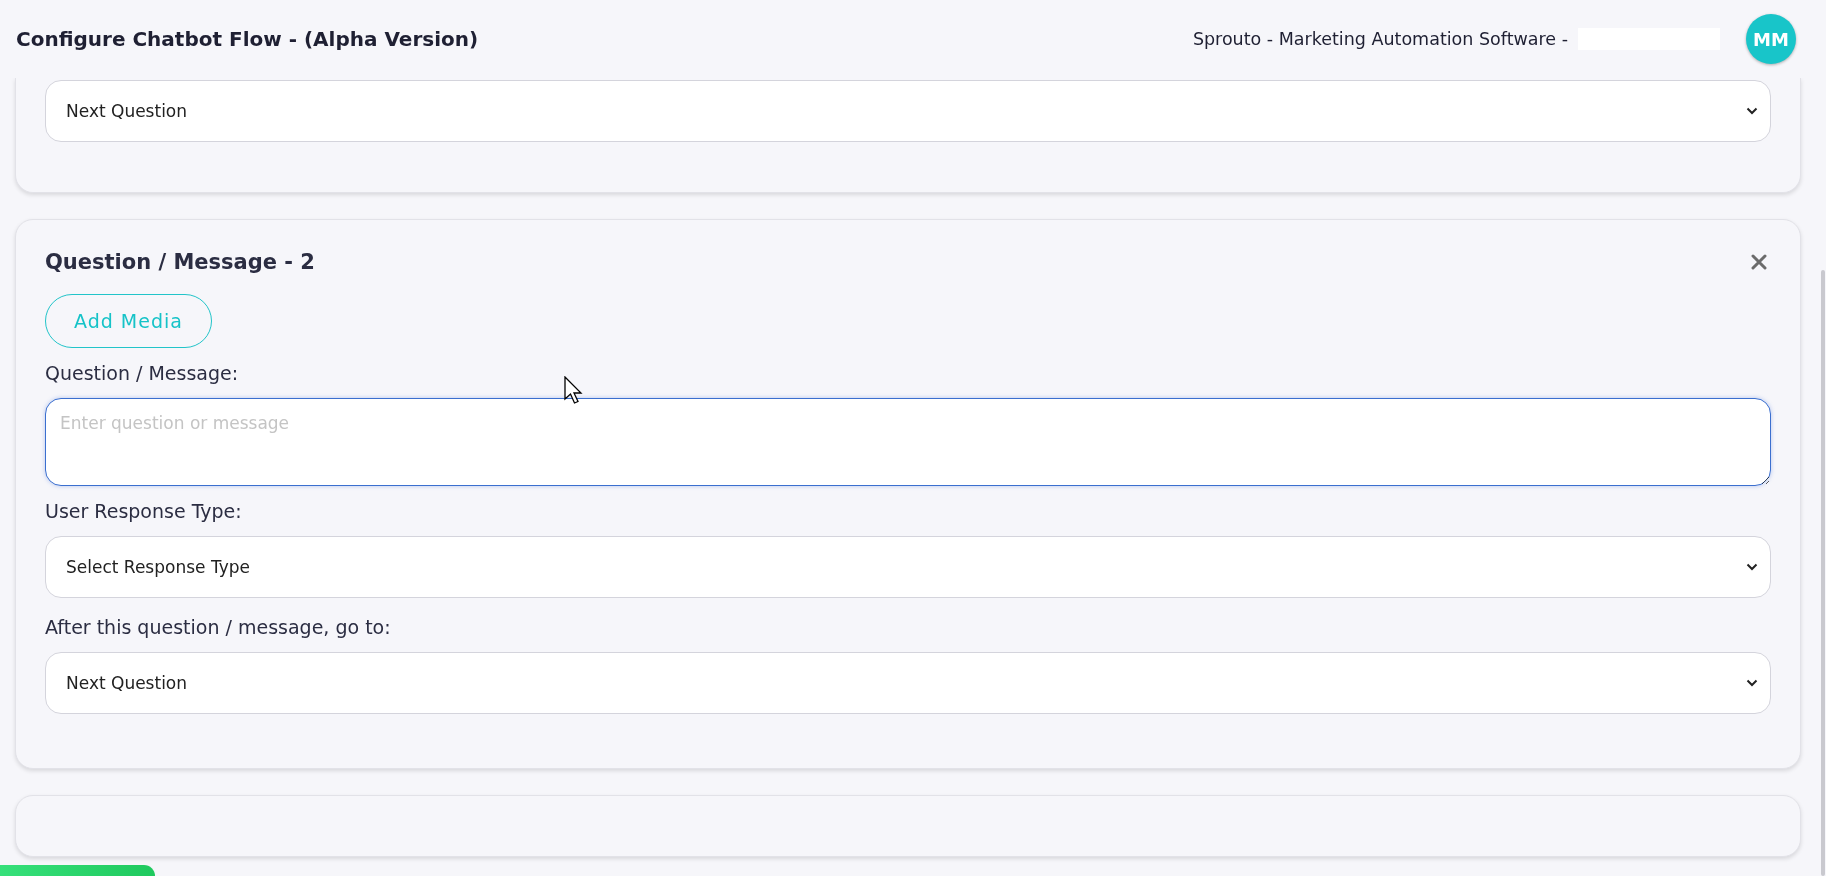  Describe the element at coordinates (1823, 573) in the screenshot. I see `scrollbar` at that location.